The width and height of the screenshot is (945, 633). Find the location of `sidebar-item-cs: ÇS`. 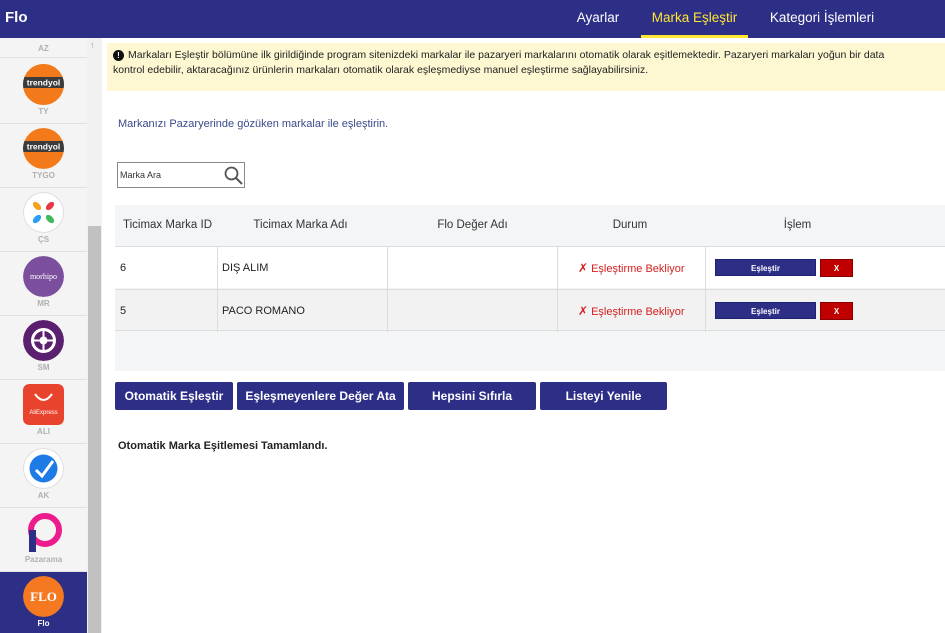

sidebar-item-cs: ÇS is located at coordinates (43, 220).